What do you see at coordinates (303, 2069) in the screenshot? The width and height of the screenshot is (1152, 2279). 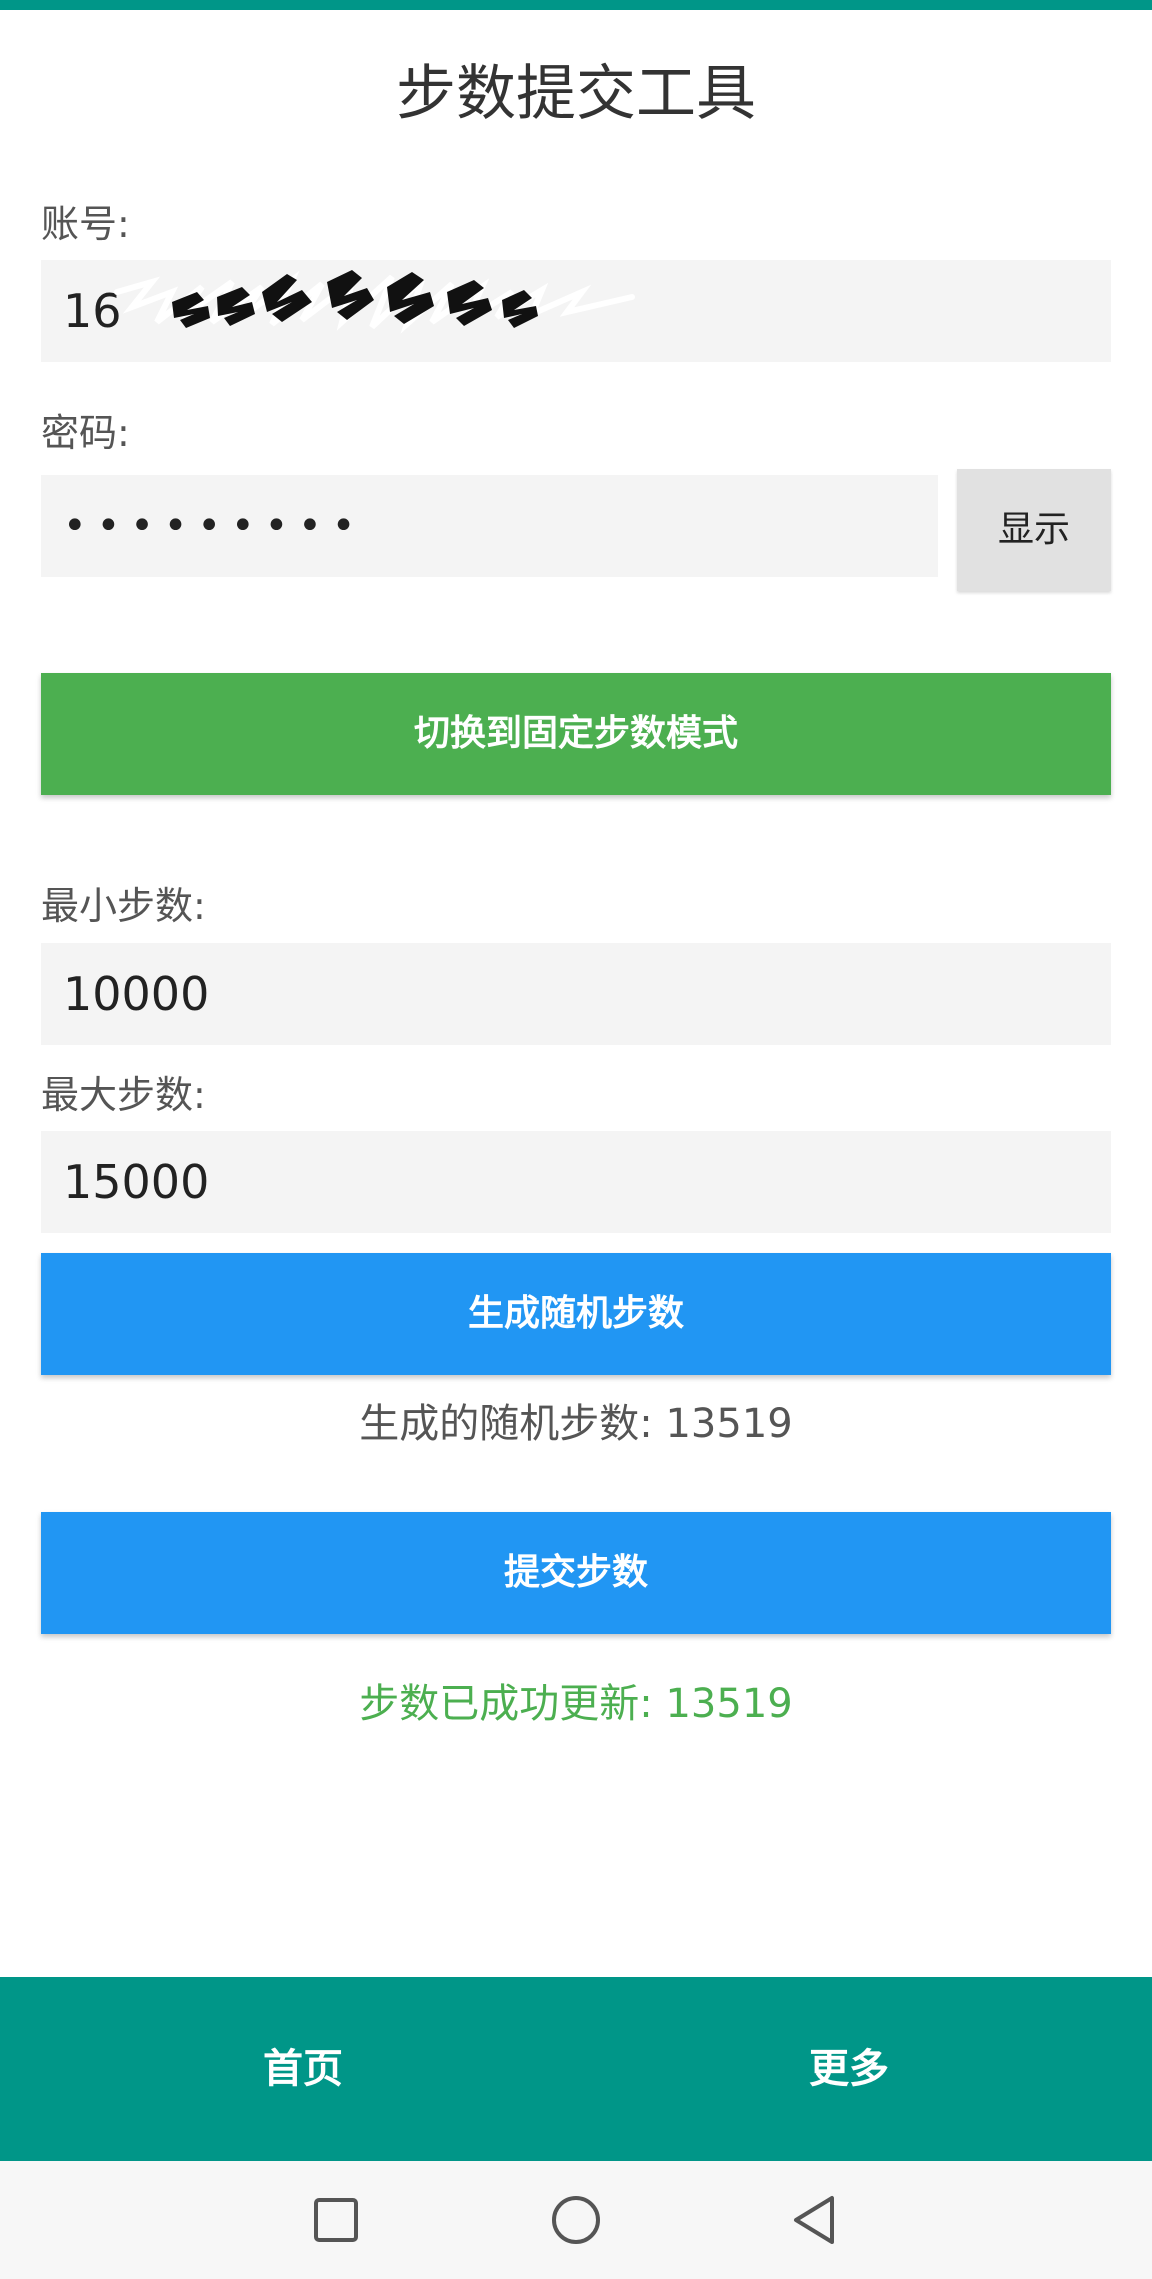 I see `nav-home: 首页` at bounding box center [303, 2069].